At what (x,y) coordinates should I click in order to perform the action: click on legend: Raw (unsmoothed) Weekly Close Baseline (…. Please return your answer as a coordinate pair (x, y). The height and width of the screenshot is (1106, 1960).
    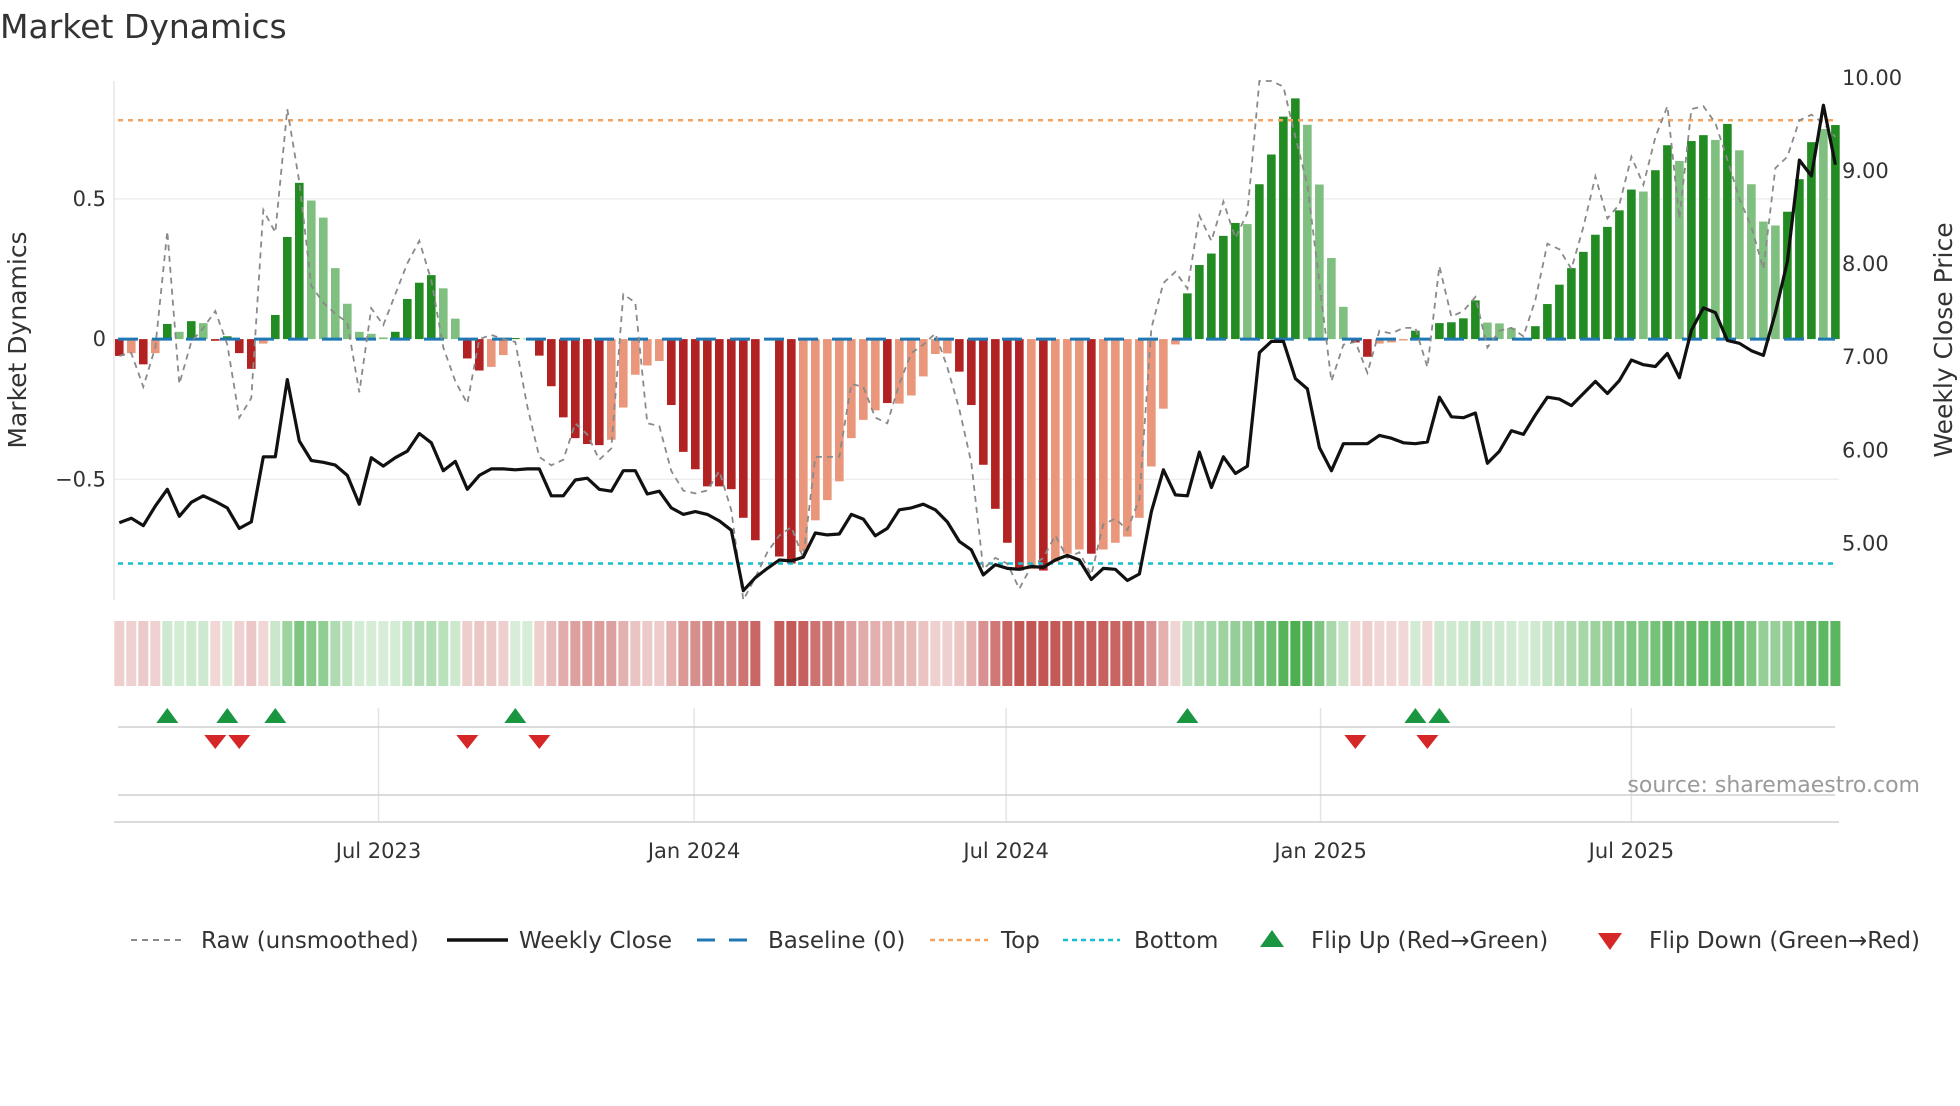
    Looking at the image, I should click on (1025, 941).